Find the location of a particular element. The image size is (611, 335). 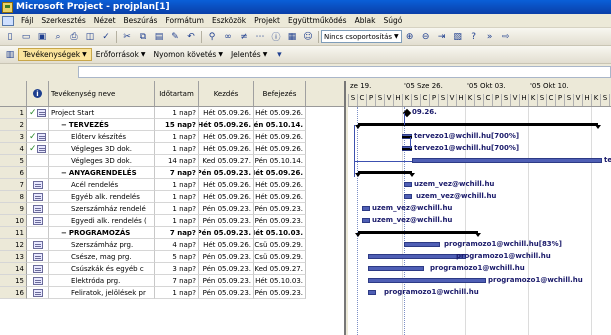

split-task-icon: ⋯ is located at coordinates (260, 37).